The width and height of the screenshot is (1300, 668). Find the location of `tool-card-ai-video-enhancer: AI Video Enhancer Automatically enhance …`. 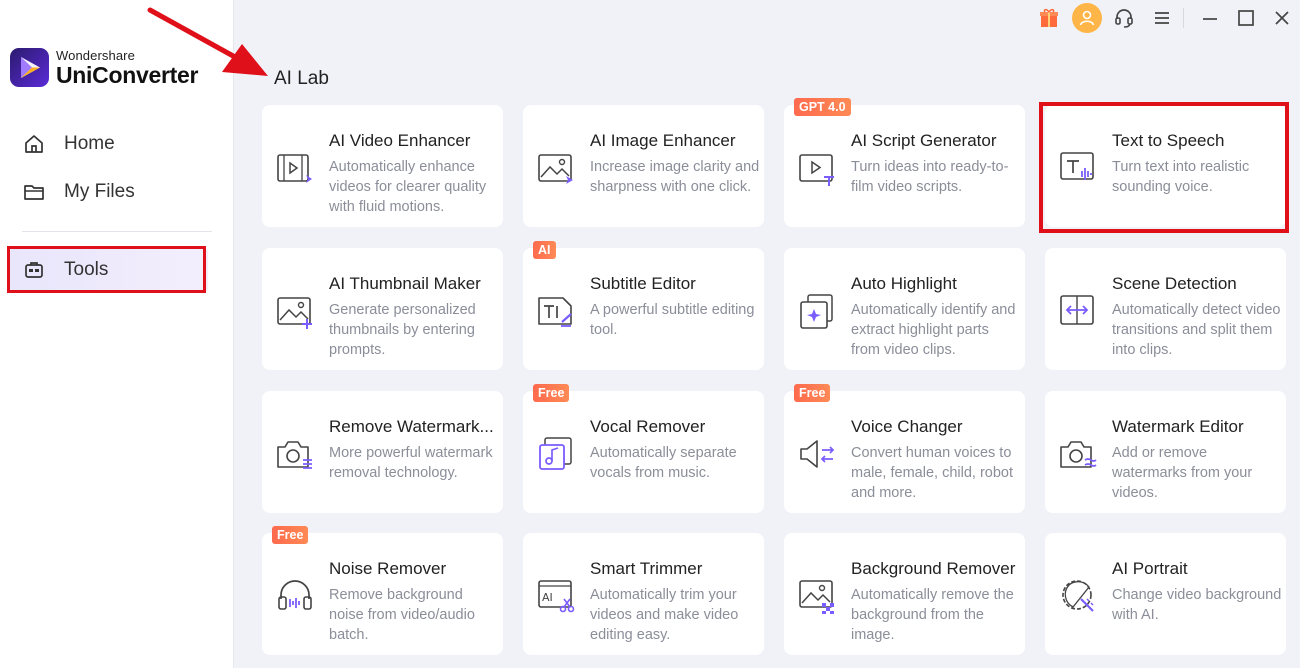

tool-card-ai-video-enhancer: AI Video Enhancer Automatically enhance … is located at coordinates (382, 166).